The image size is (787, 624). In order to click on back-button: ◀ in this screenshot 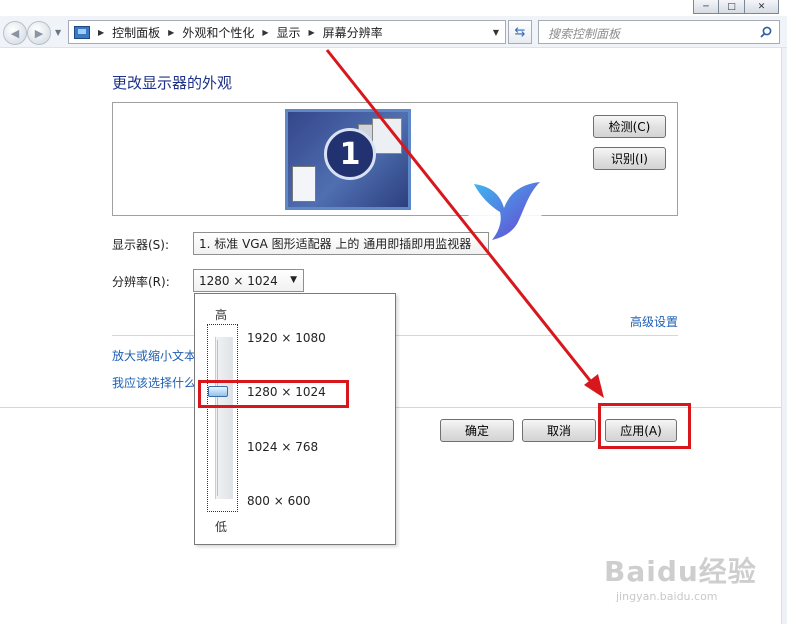, I will do `click(15, 33)`.